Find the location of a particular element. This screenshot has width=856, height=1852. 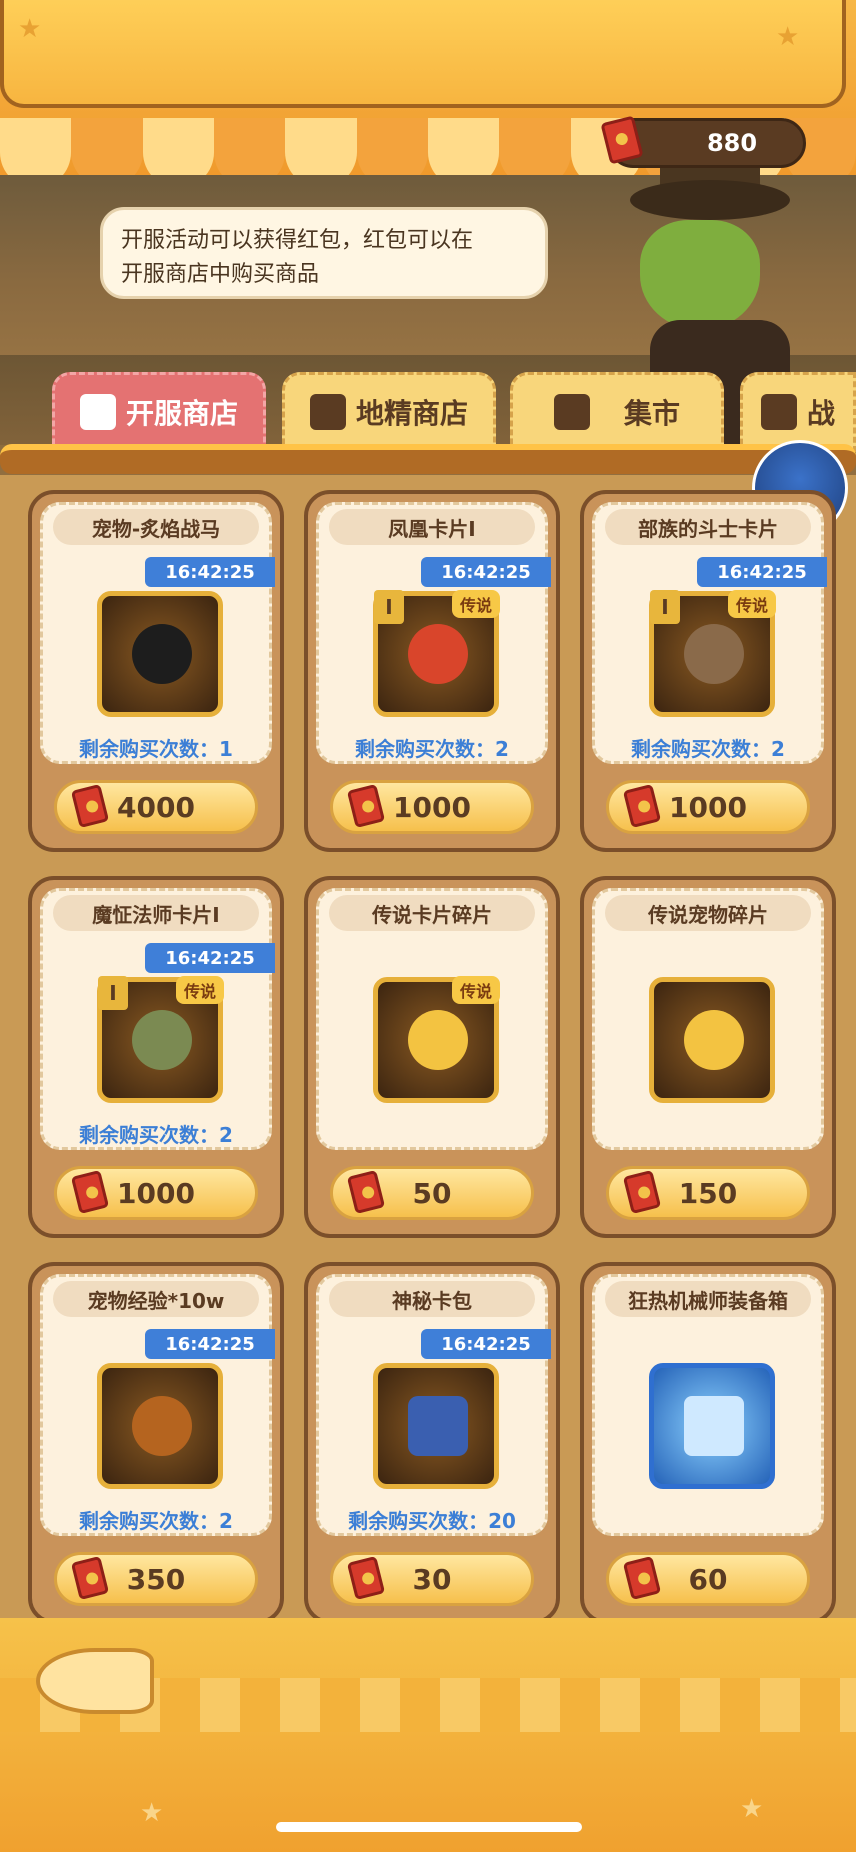

remaining-purchases: 剩余购买次数：1 is located at coordinates (156, 749).